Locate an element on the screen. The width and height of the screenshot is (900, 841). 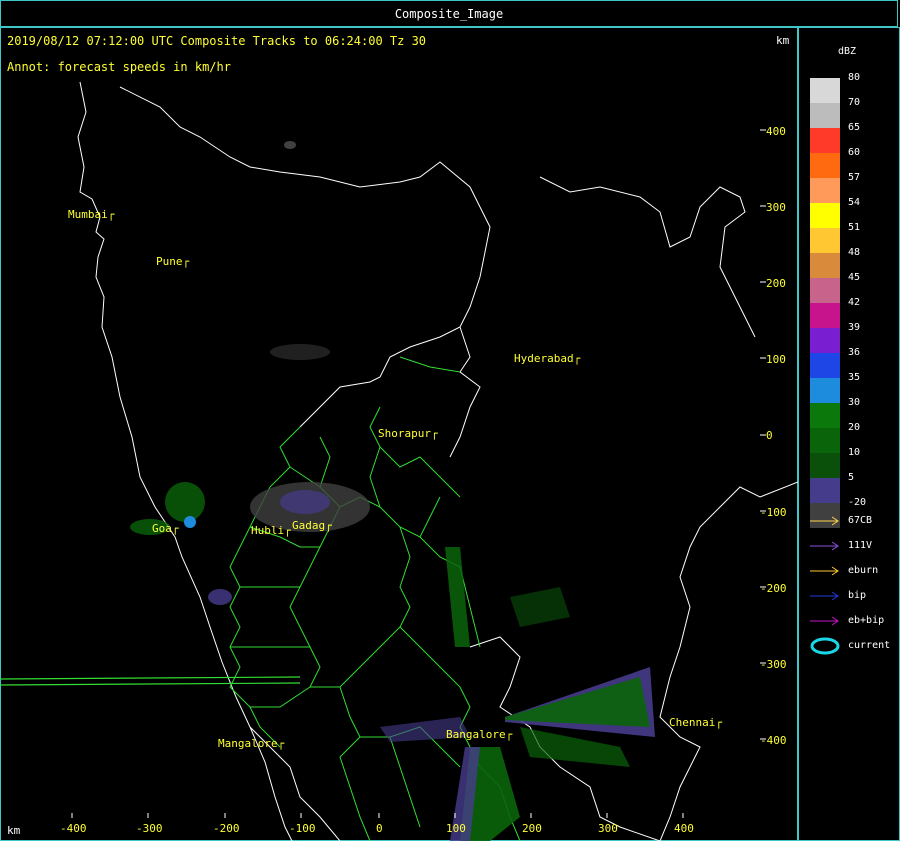
x-tick-label: -200 is located at coordinates (226, 828).